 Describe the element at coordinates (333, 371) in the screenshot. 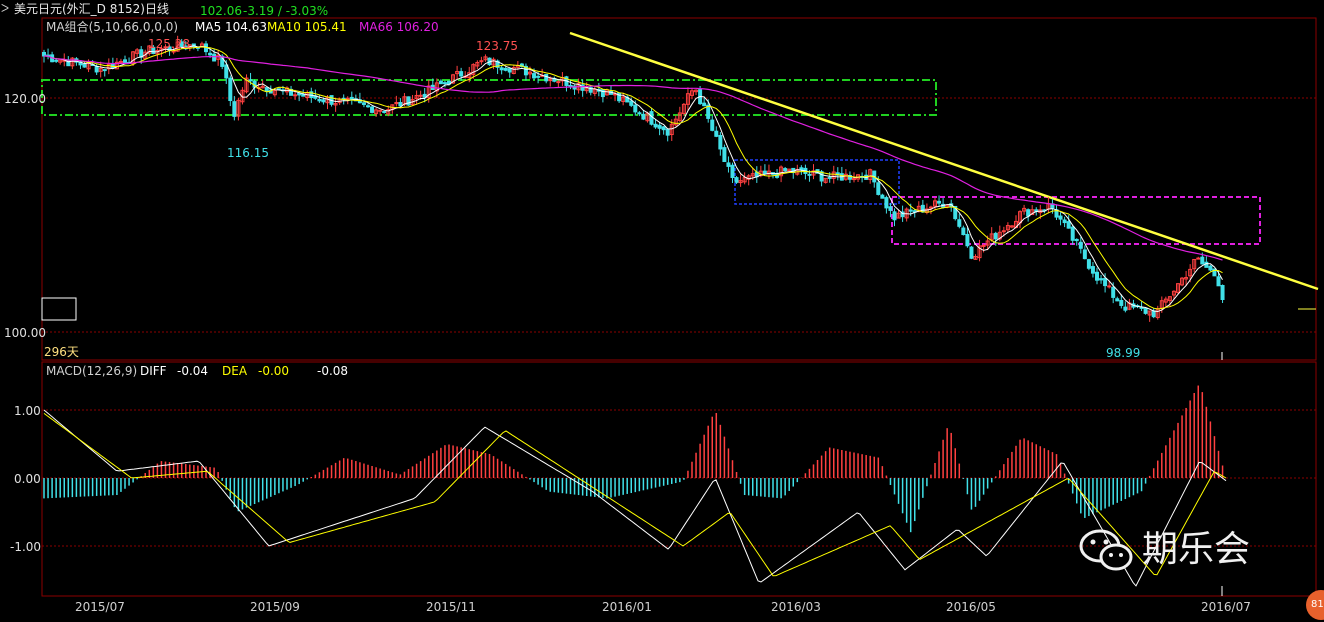

I see `macd-value: -0.08` at that location.